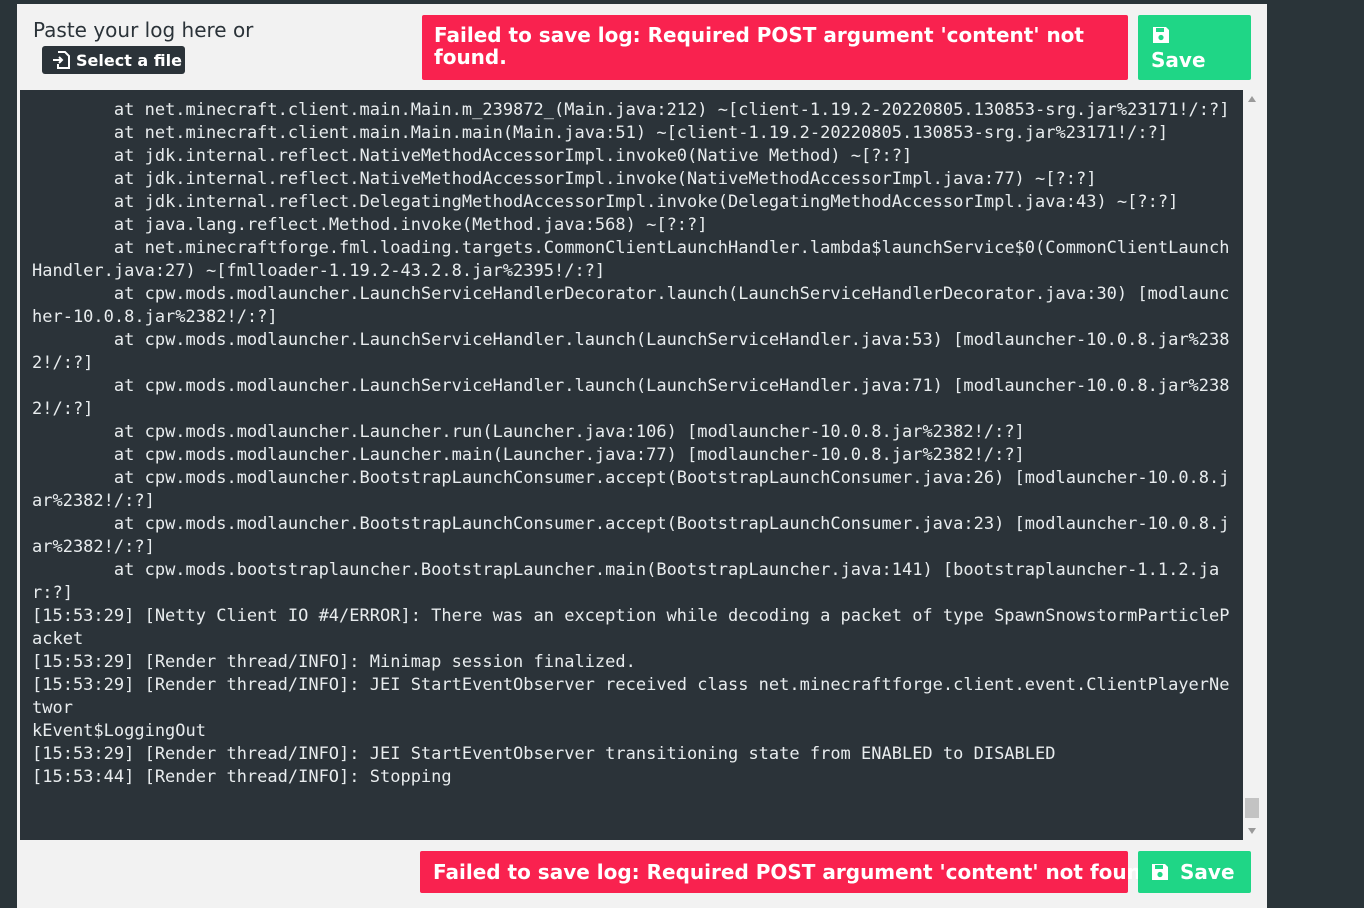 This screenshot has width=1364, height=908. What do you see at coordinates (143, 30) in the screenshot?
I see `paste-log-label: Paste your log here or` at bounding box center [143, 30].